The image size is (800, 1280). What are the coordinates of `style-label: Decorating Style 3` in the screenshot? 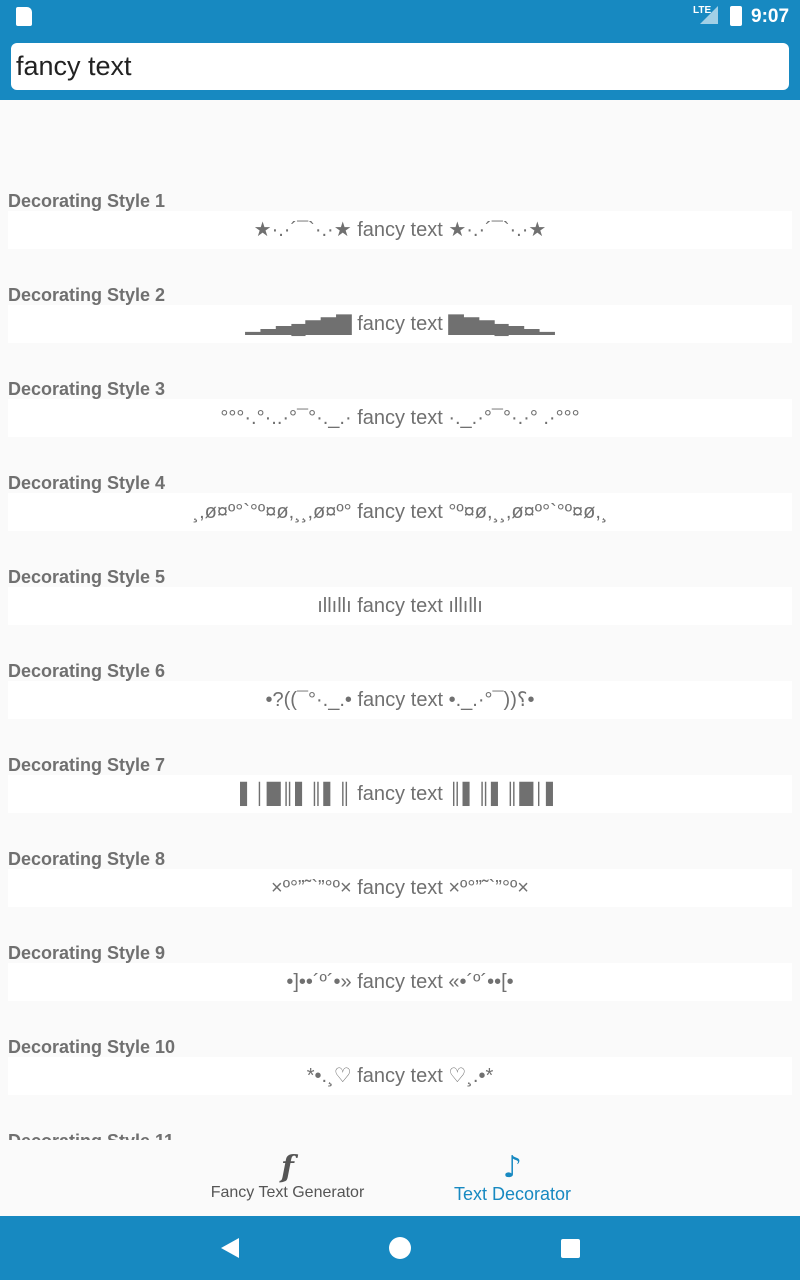 It's located at (87, 389).